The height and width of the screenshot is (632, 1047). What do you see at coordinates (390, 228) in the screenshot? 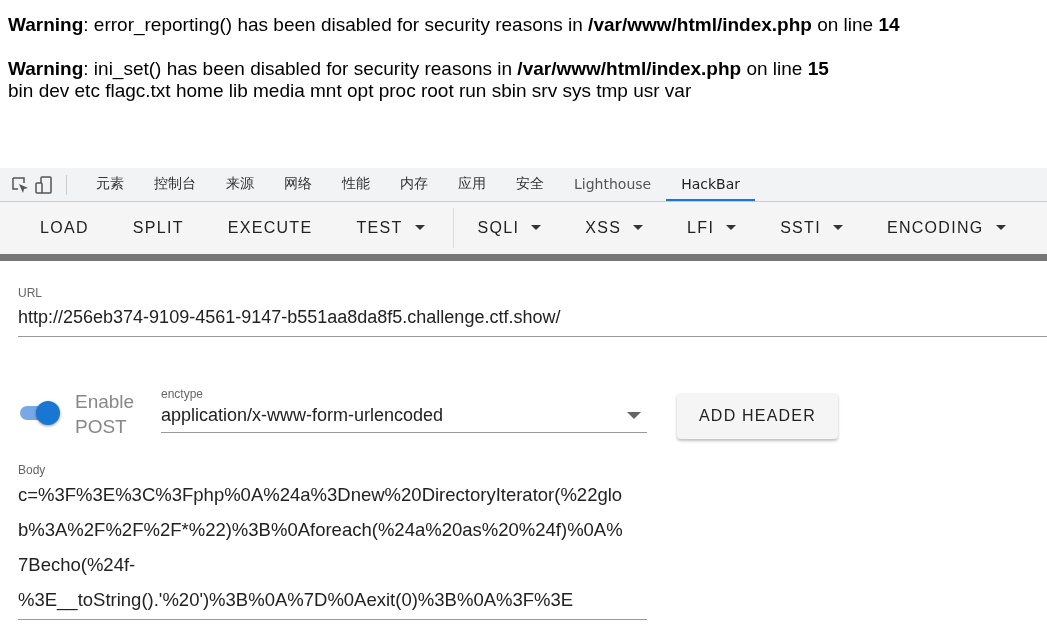
I see `toolbar-button: TEST` at bounding box center [390, 228].